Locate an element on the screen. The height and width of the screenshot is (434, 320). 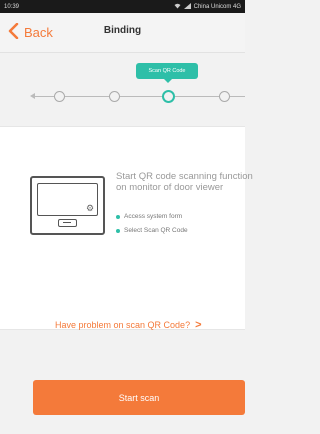
bullet-label: Access system form is located at coordinates (153, 216).